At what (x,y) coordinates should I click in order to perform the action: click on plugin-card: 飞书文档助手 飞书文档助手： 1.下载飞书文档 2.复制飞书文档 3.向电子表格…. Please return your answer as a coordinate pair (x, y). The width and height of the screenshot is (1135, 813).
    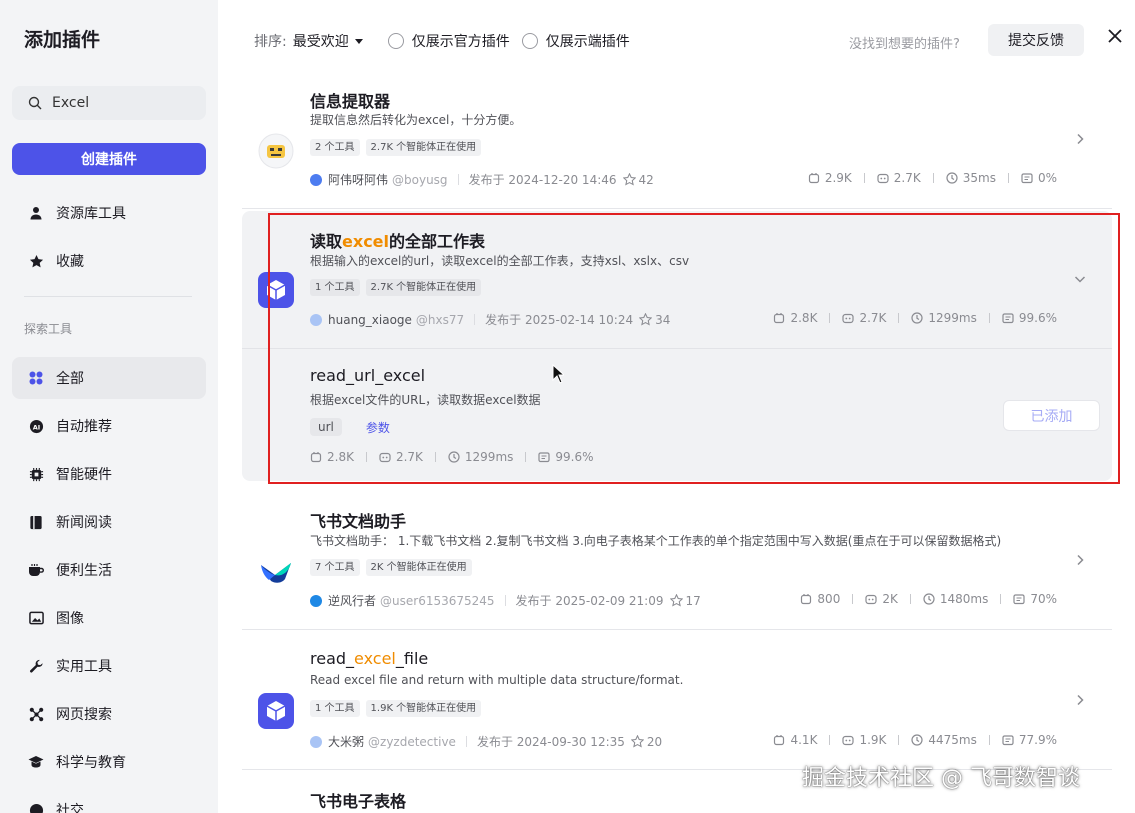
    Looking at the image, I should click on (677, 558).